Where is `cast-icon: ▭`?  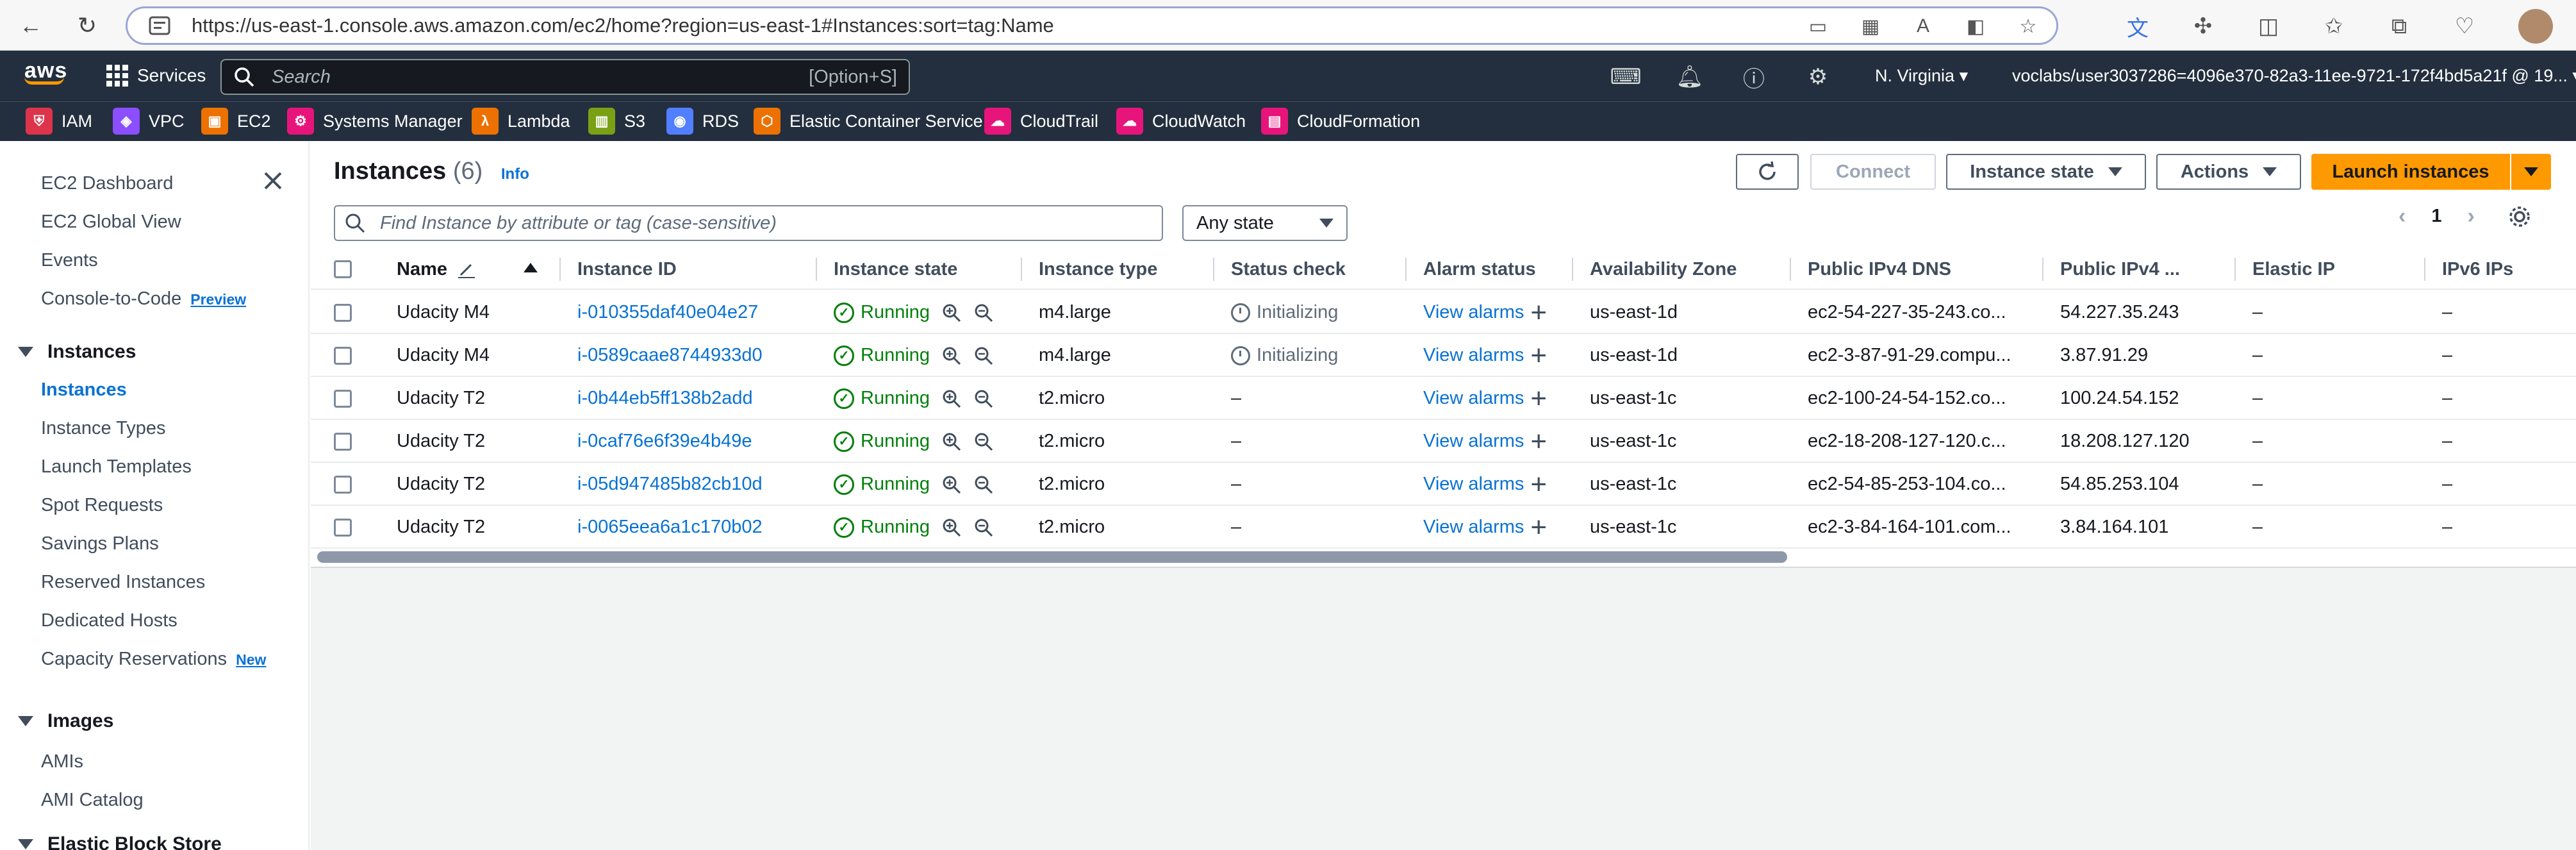
cast-icon: ▭ is located at coordinates (1818, 26).